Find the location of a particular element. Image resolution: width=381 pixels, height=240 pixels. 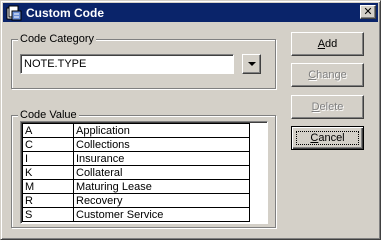

code-cell: R is located at coordinates (48, 200).